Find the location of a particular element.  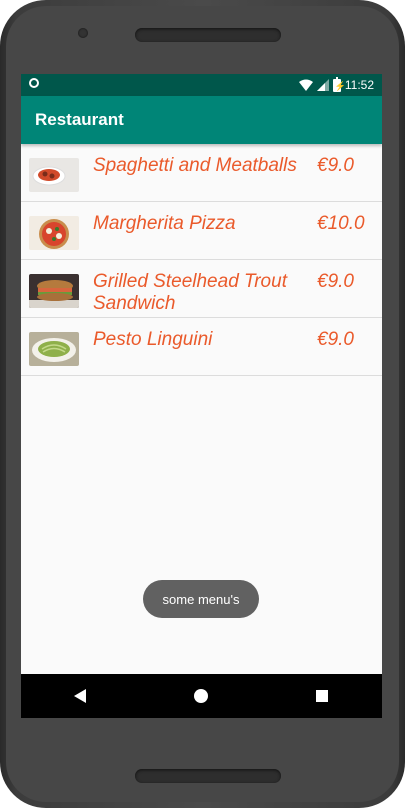

front-camera is located at coordinates (83, 33).